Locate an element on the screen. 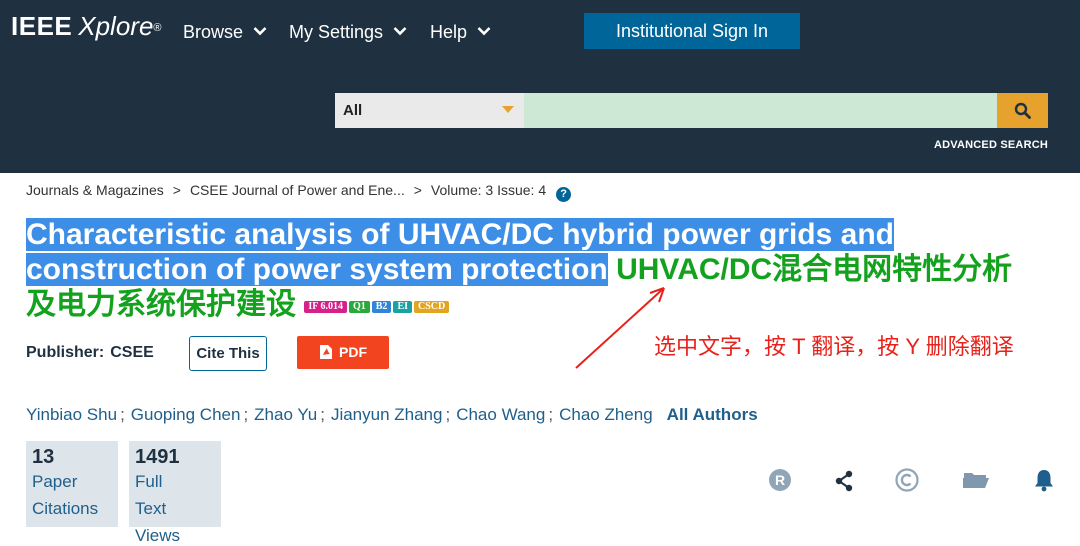  search-icon is located at coordinates (1022, 110).